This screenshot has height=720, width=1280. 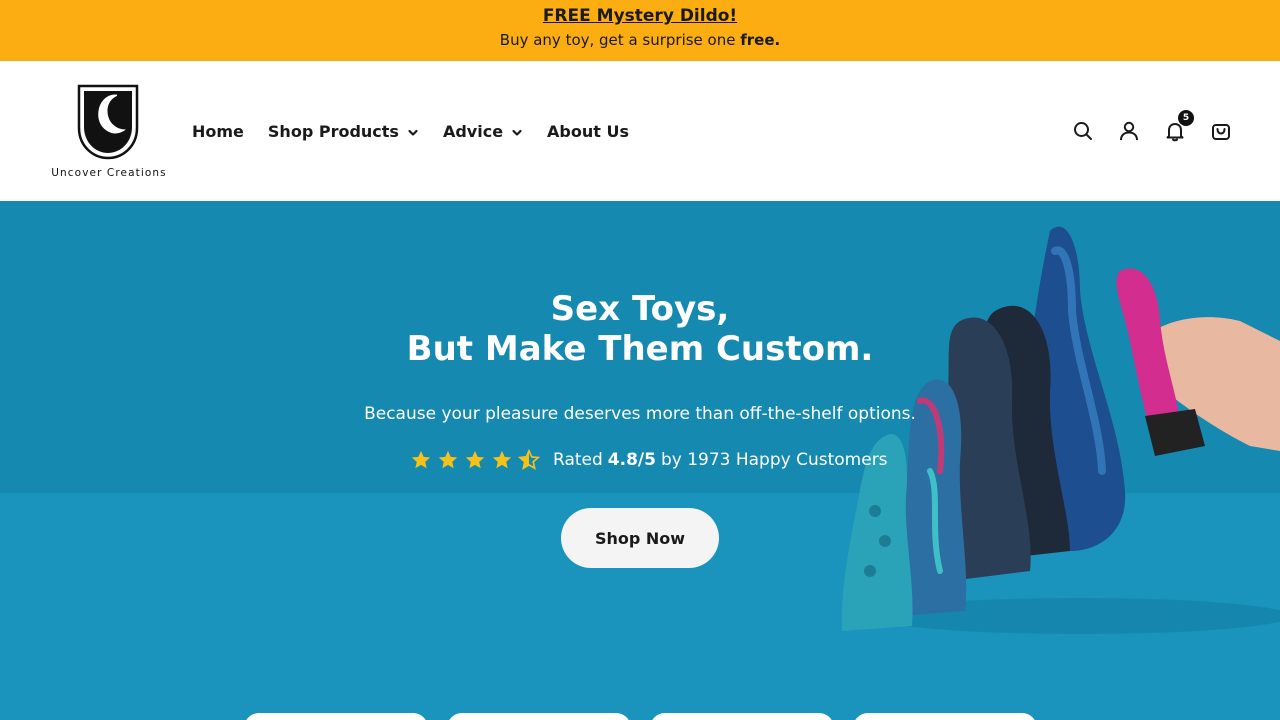 I want to click on search-icon, so click(x=1083, y=131).